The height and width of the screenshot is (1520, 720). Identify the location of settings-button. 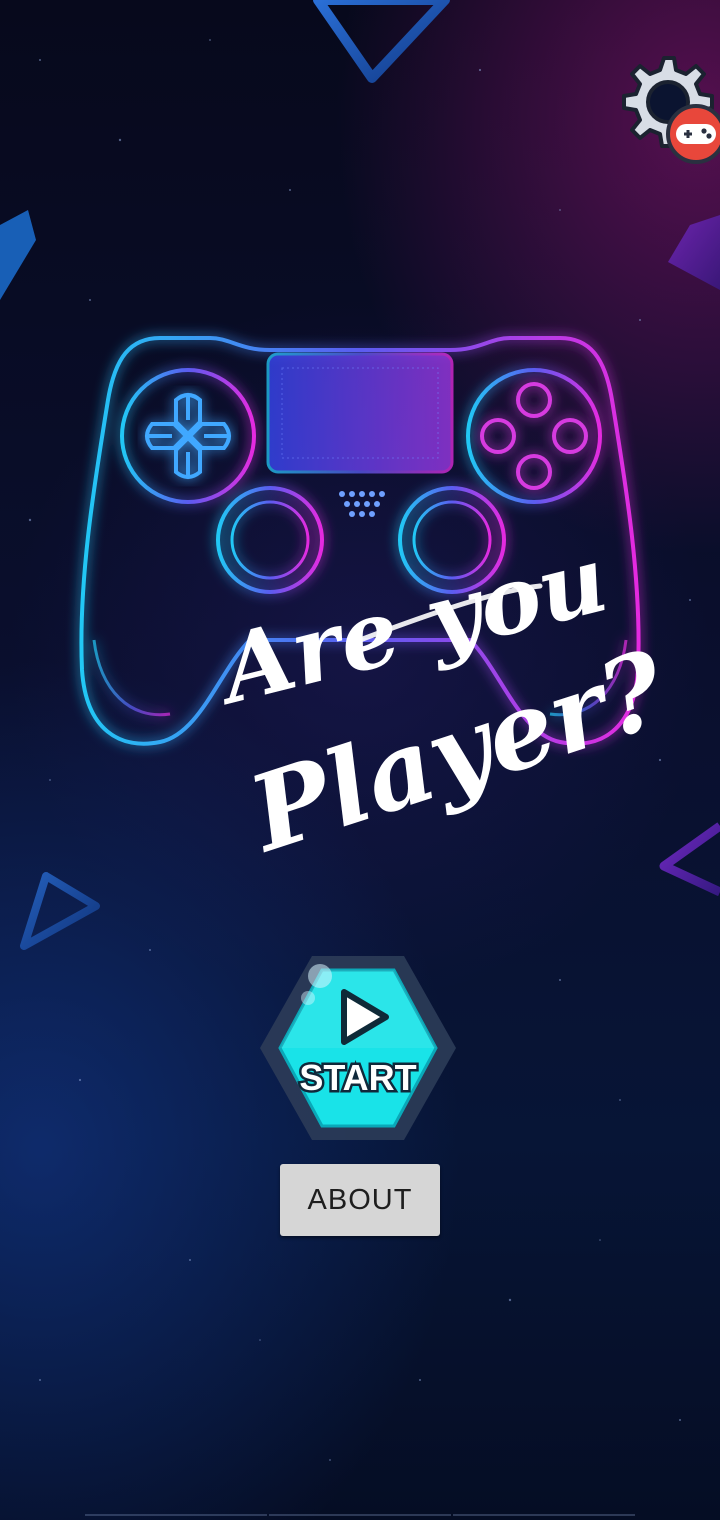
(667, 109).